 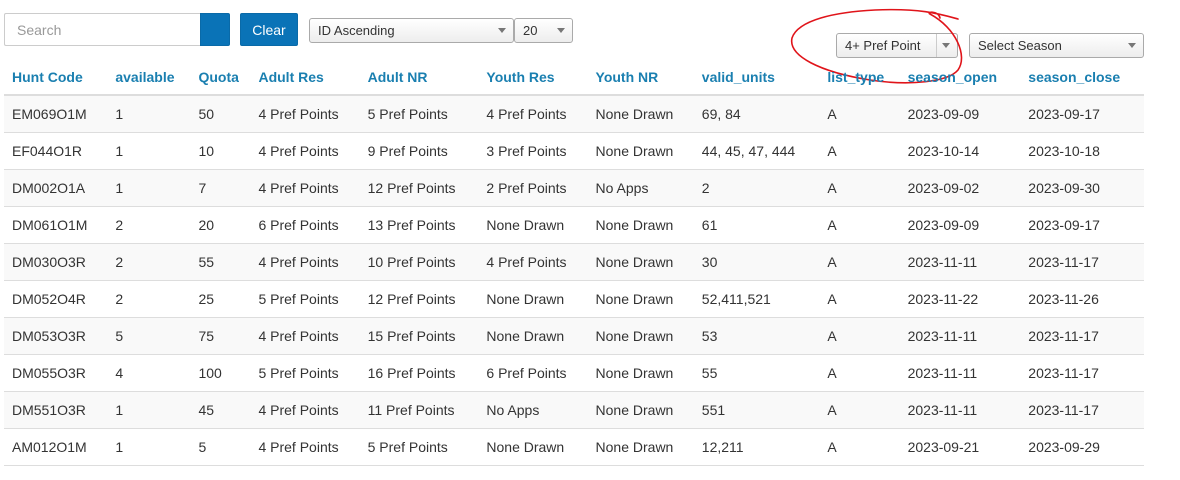 I want to click on cell-valid-units: 2, so click(x=756, y=188).